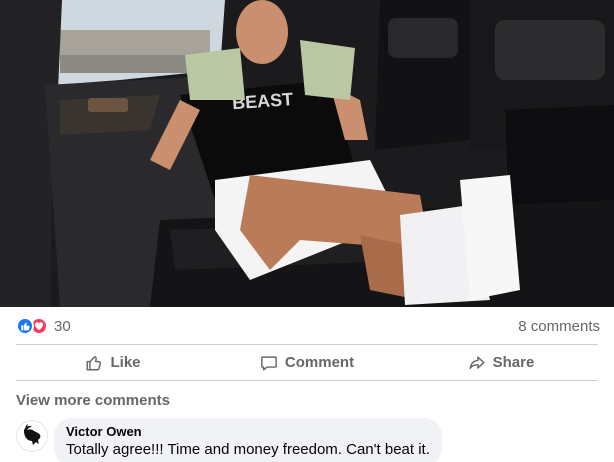  What do you see at coordinates (125, 362) in the screenshot?
I see `like-label: Like` at bounding box center [125, 362].